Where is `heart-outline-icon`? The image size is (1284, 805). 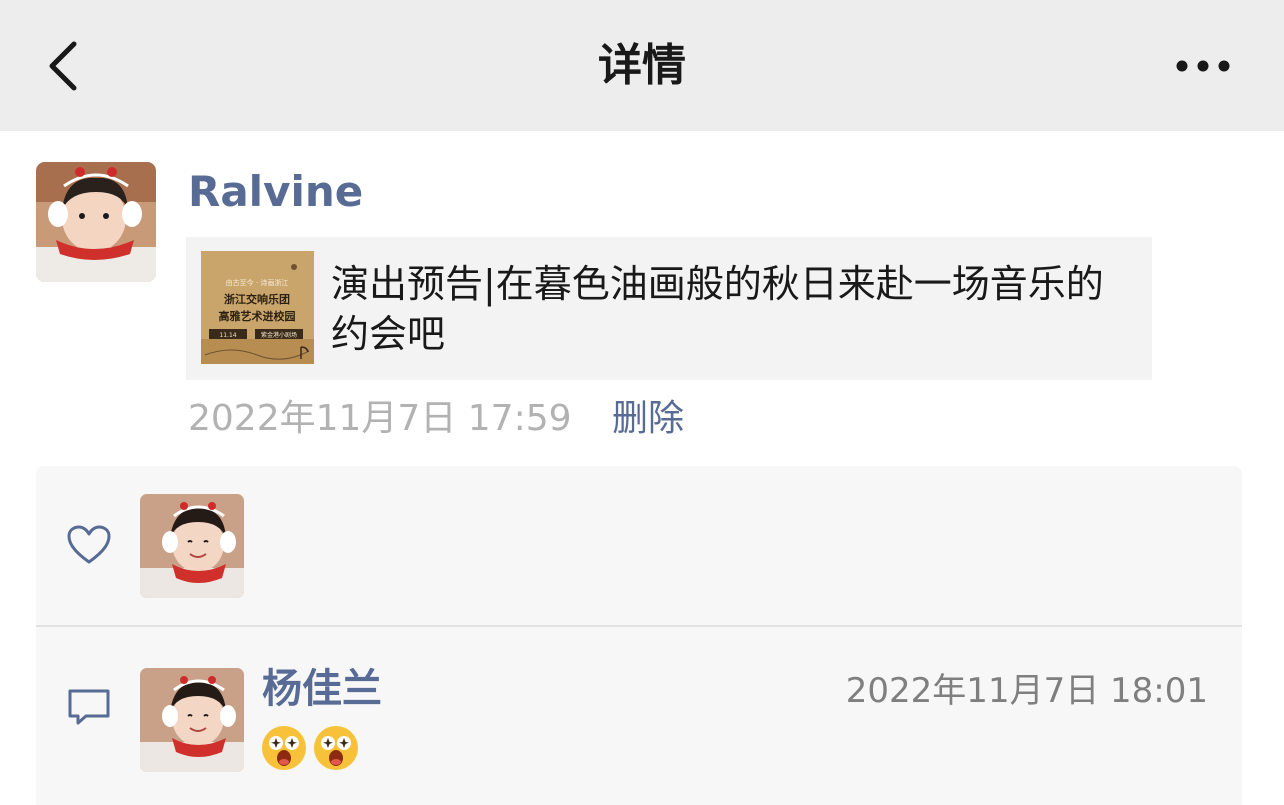 heart-outline-icon is located at coordinates (89, 544).